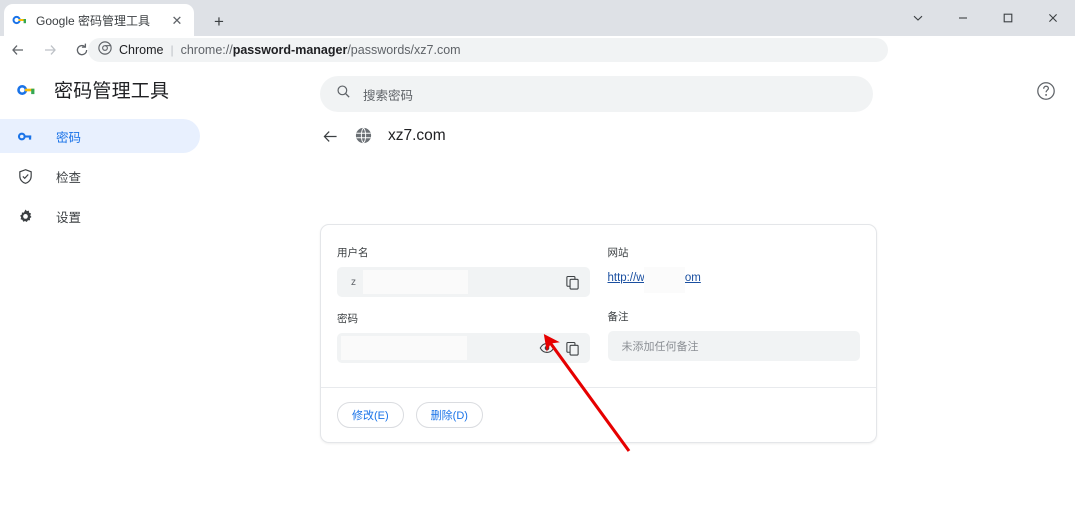 This screenshot has width=1075, height=524. What do you see at coordinates (112, 91) in the screenshot?
I see `page-title: 密码管理工具` at bounding box center [112, 91].